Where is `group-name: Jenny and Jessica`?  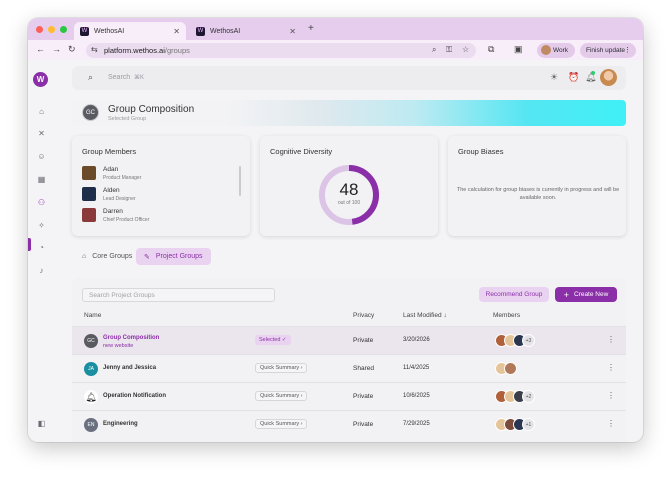 group-name: Jenny and Jessica is located at coordinates (129, 368).